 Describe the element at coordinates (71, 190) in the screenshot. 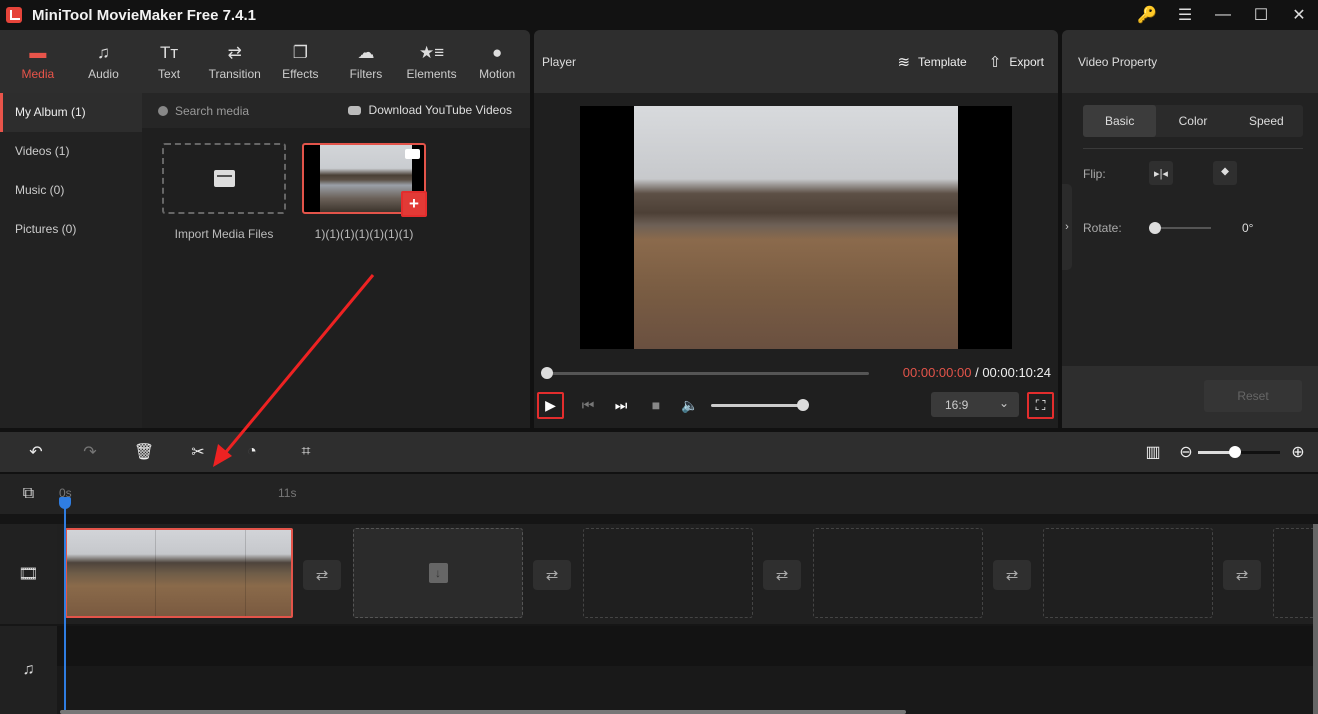

I see `album-item-music: Music (0)` at that location.